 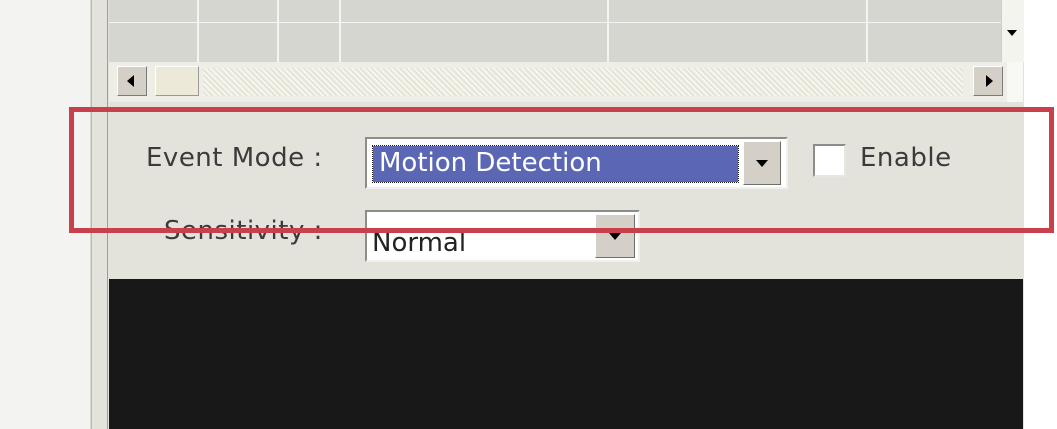 I want to click on scroll-left-button, so click(x=132, y=81).